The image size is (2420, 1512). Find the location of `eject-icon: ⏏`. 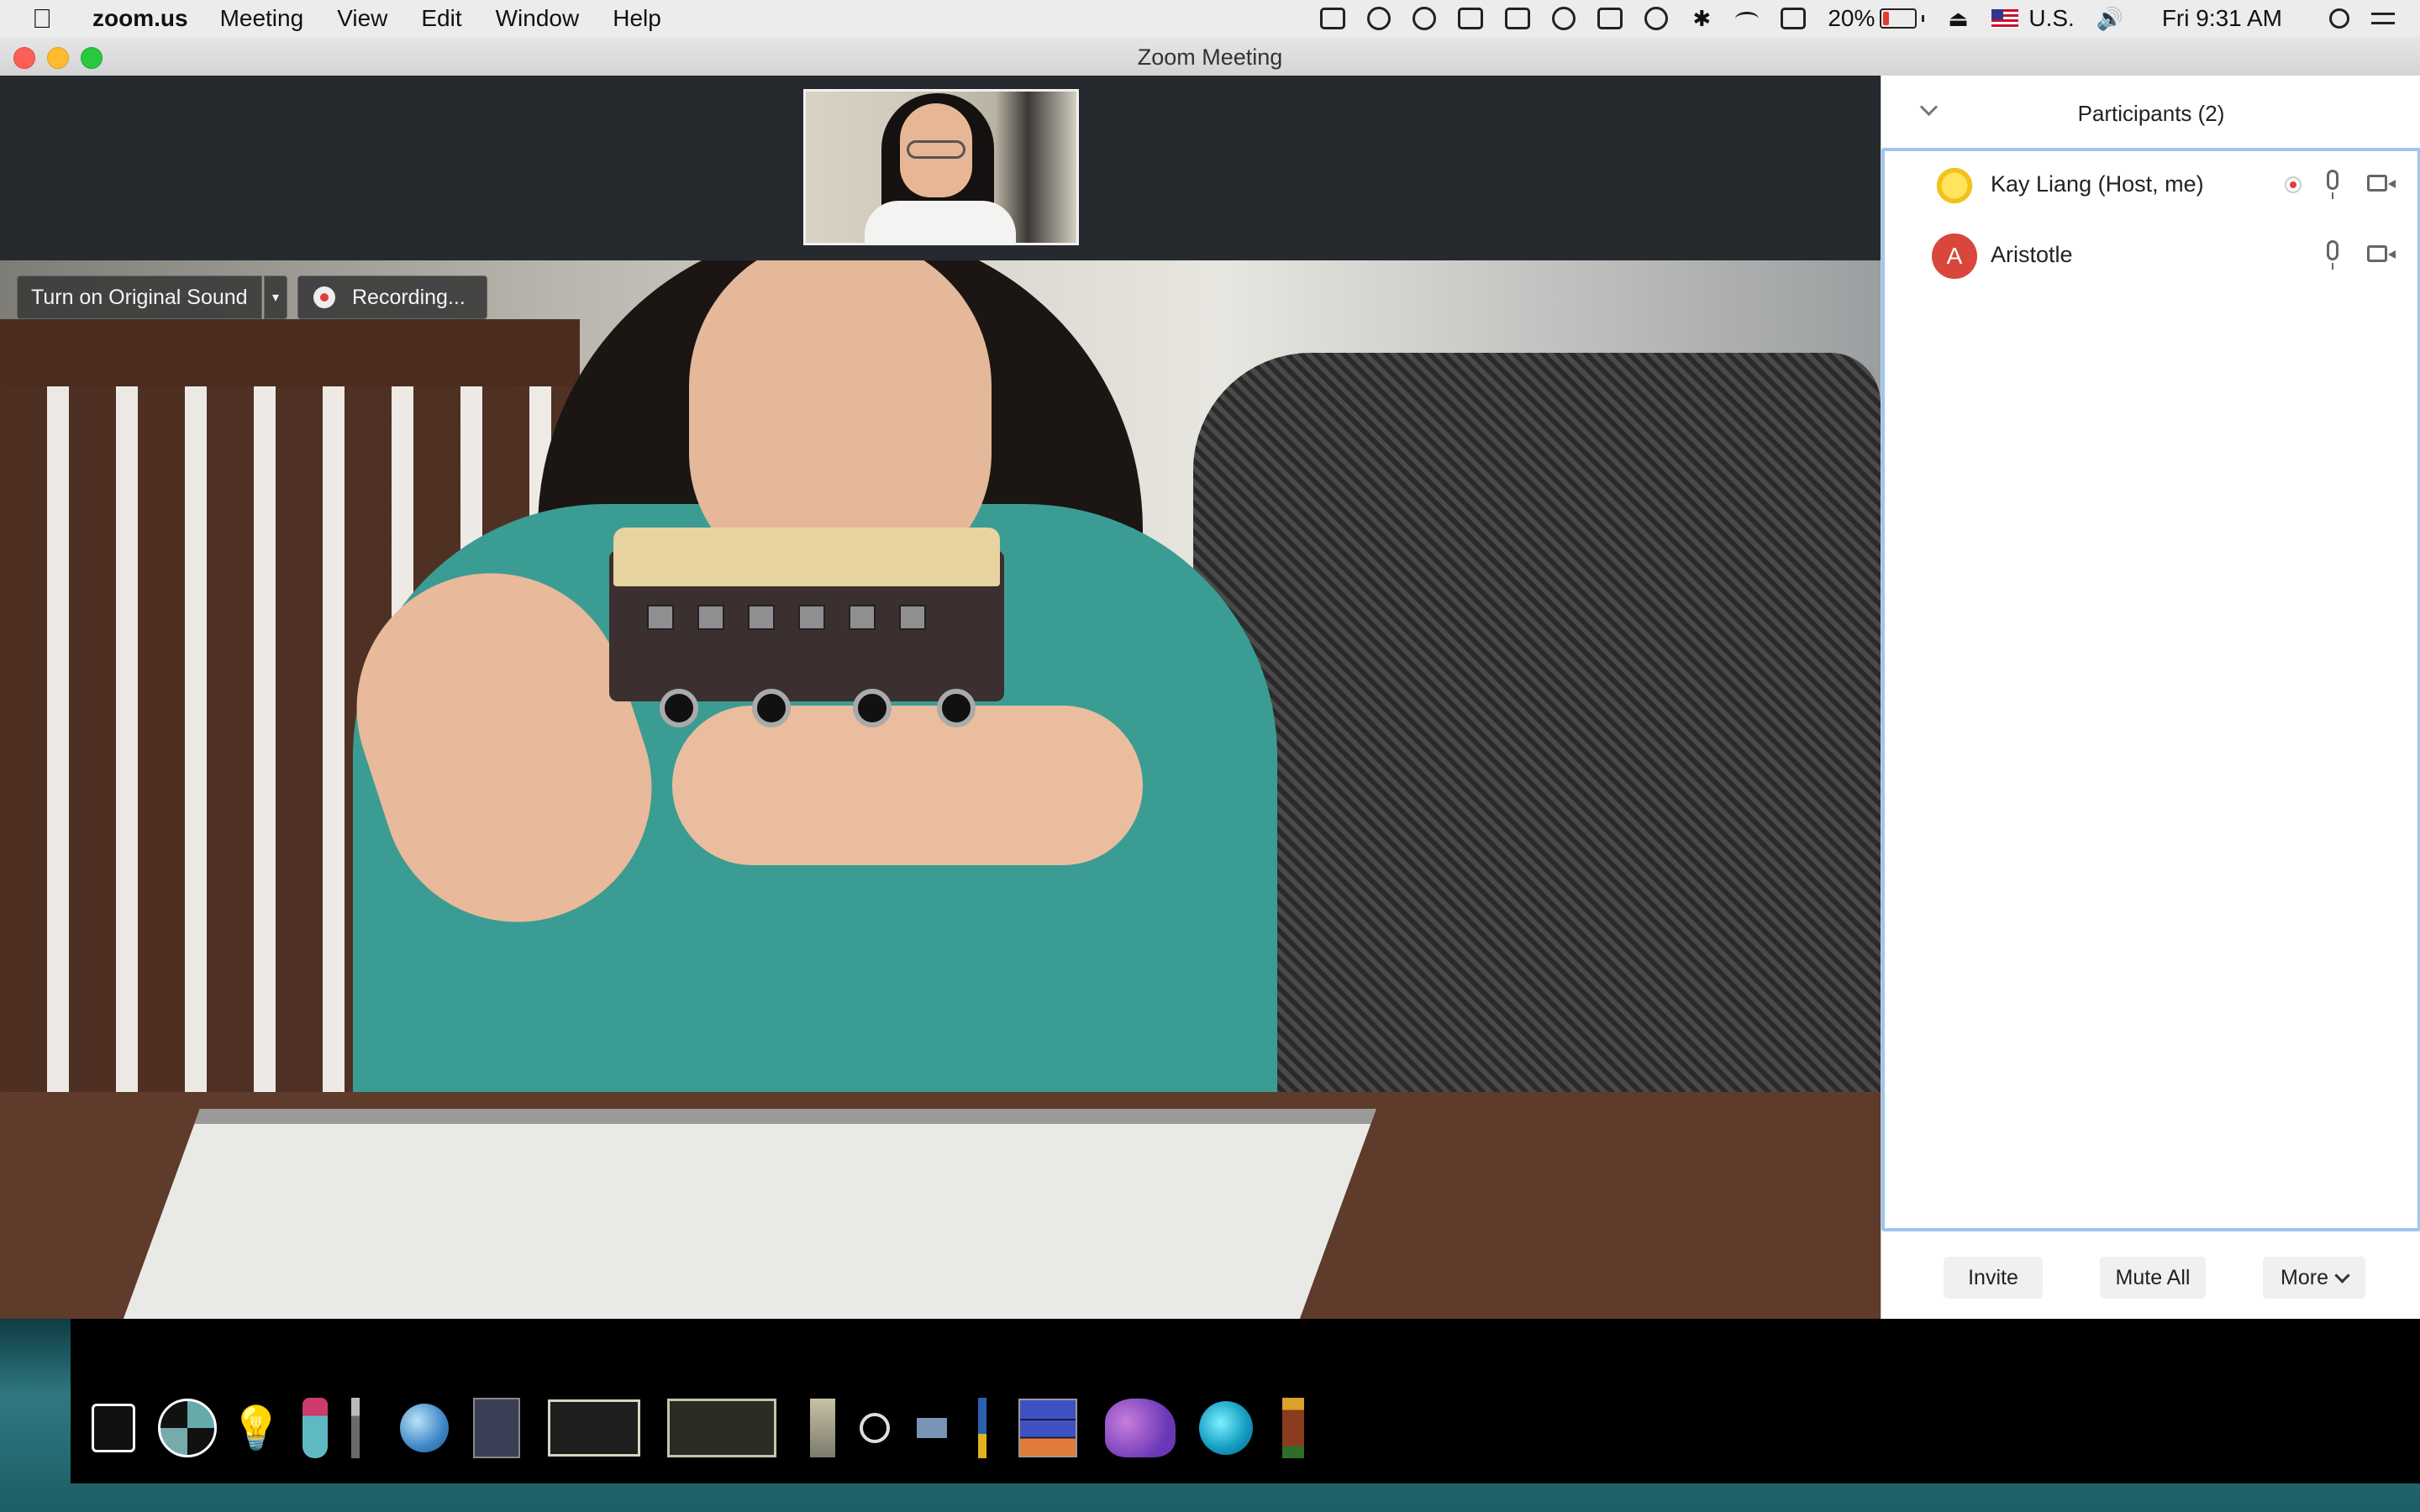

eject-icon: ⏏ is located at coordinates (1958, 18).